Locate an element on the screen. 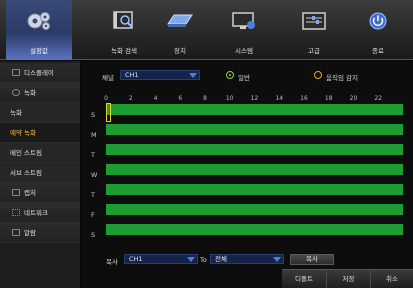  display-icon is located at coordinates (16, 72).